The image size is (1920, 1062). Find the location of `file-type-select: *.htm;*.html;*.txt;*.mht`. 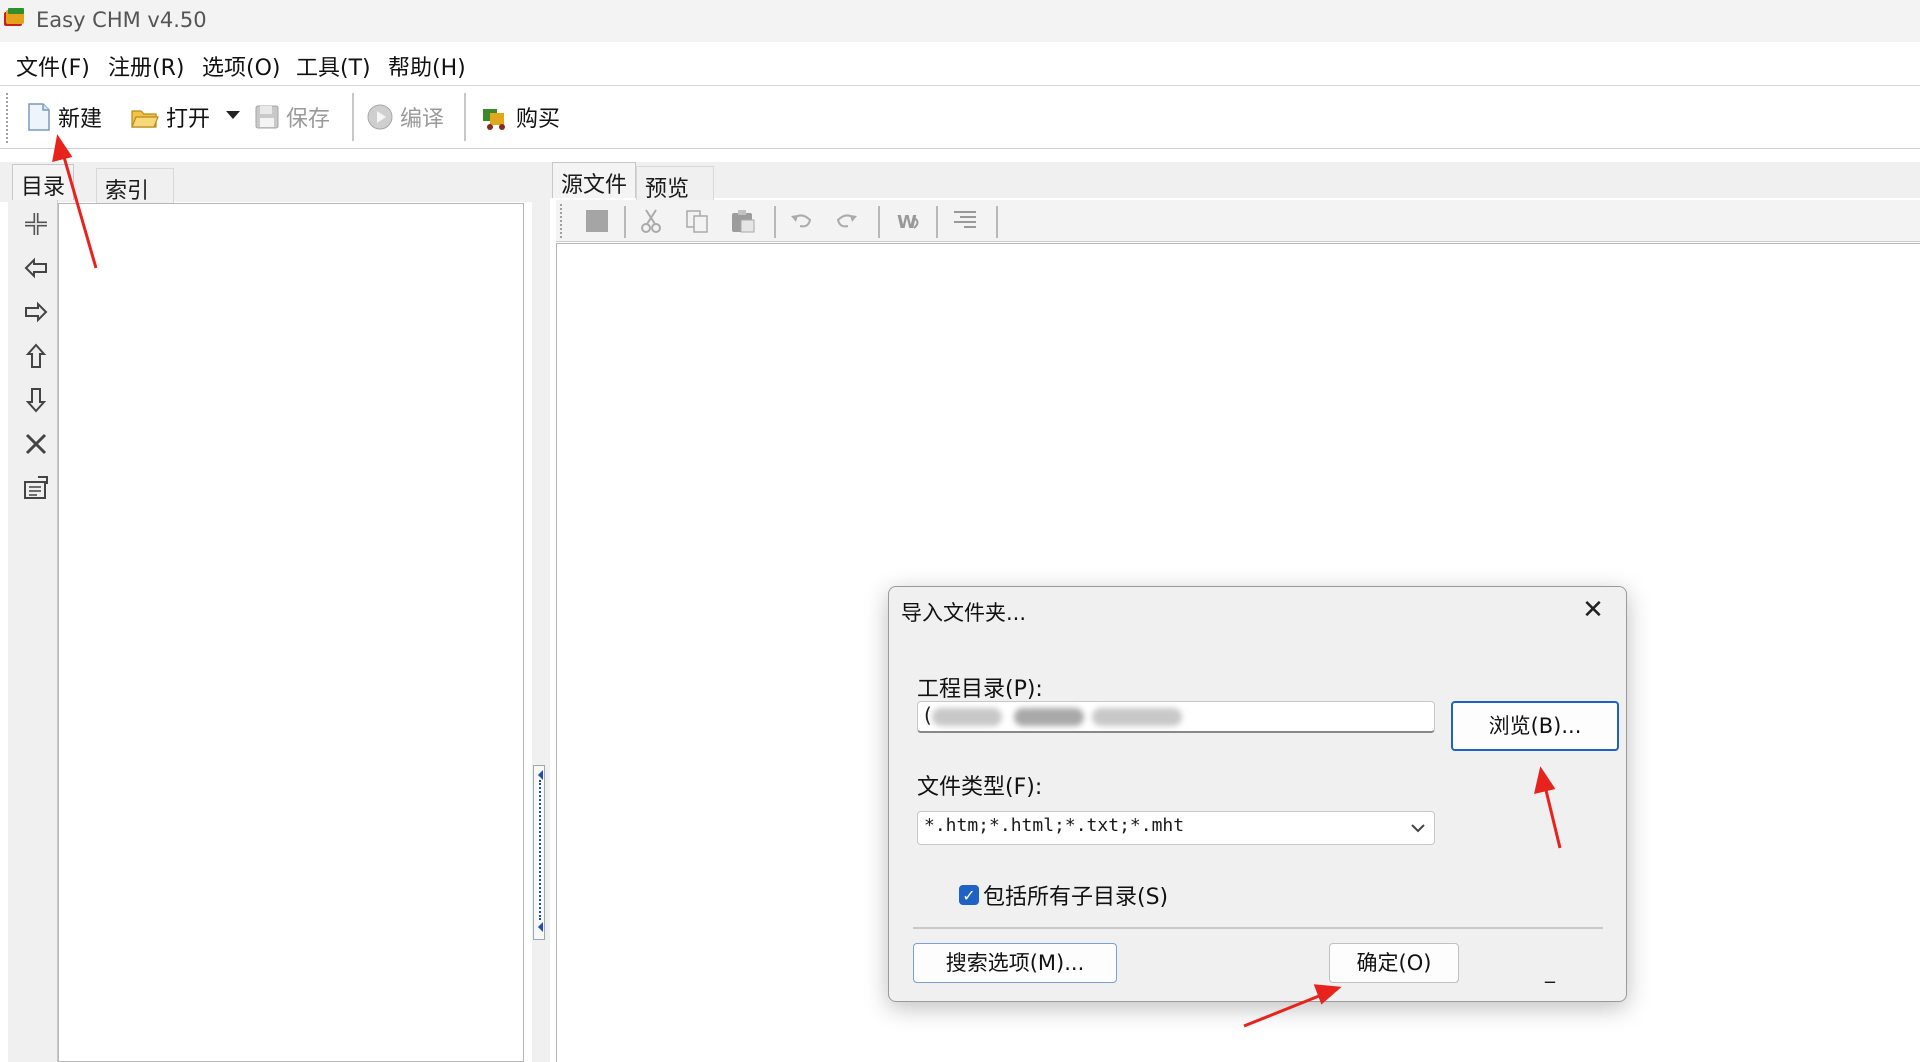

file-type-select: *.htm;*.html;*.txt;*.mht is located at coordinates (1176, 828).